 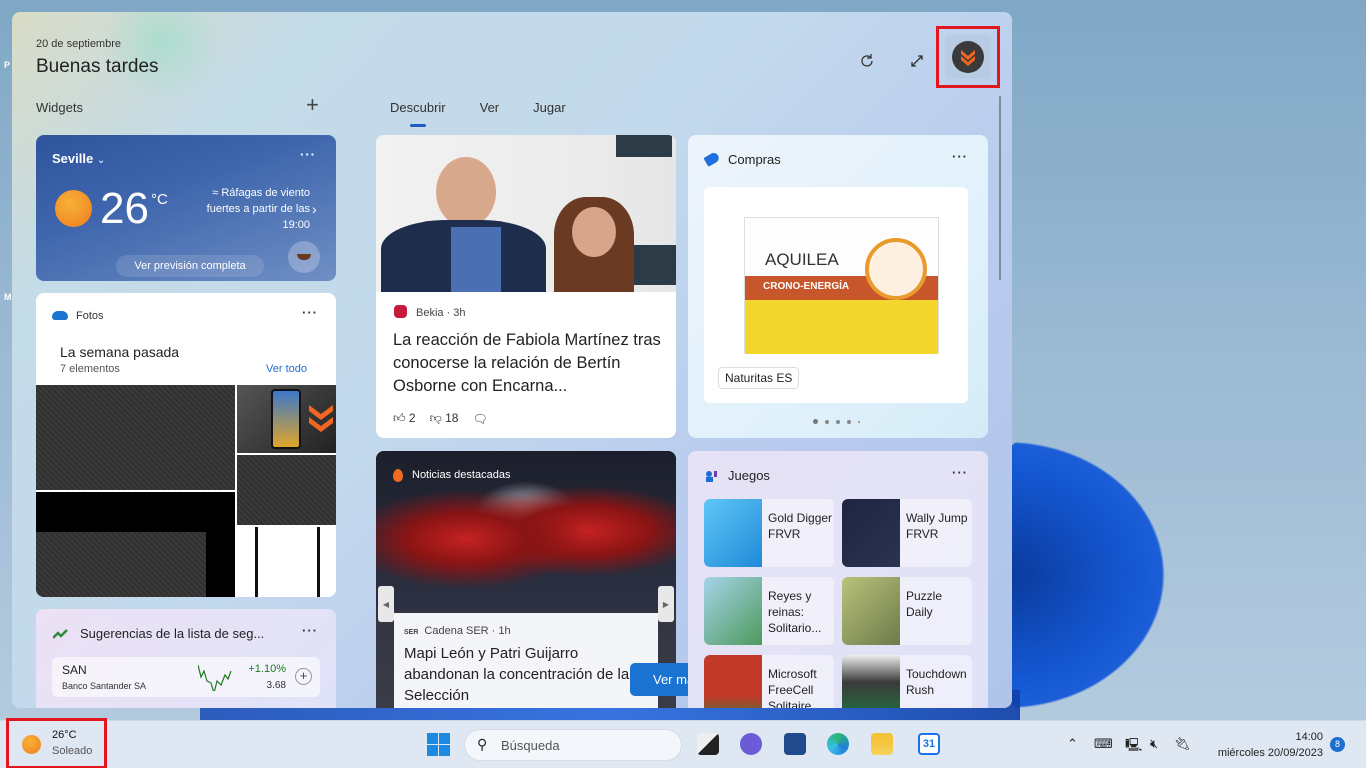 I want to click on highlight-box, so click(x=968, y=57).